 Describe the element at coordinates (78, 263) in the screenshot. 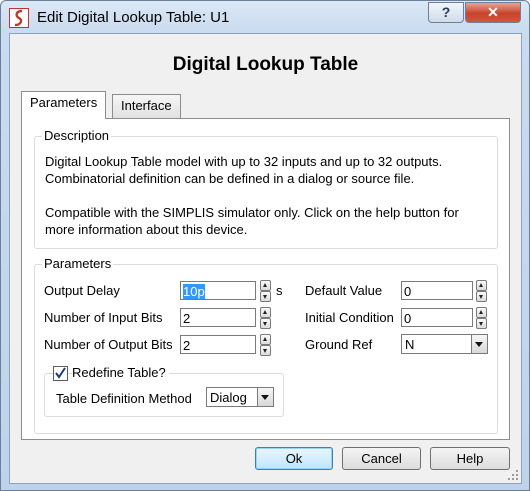

I see `parameters-legend: Parameters` at that location.